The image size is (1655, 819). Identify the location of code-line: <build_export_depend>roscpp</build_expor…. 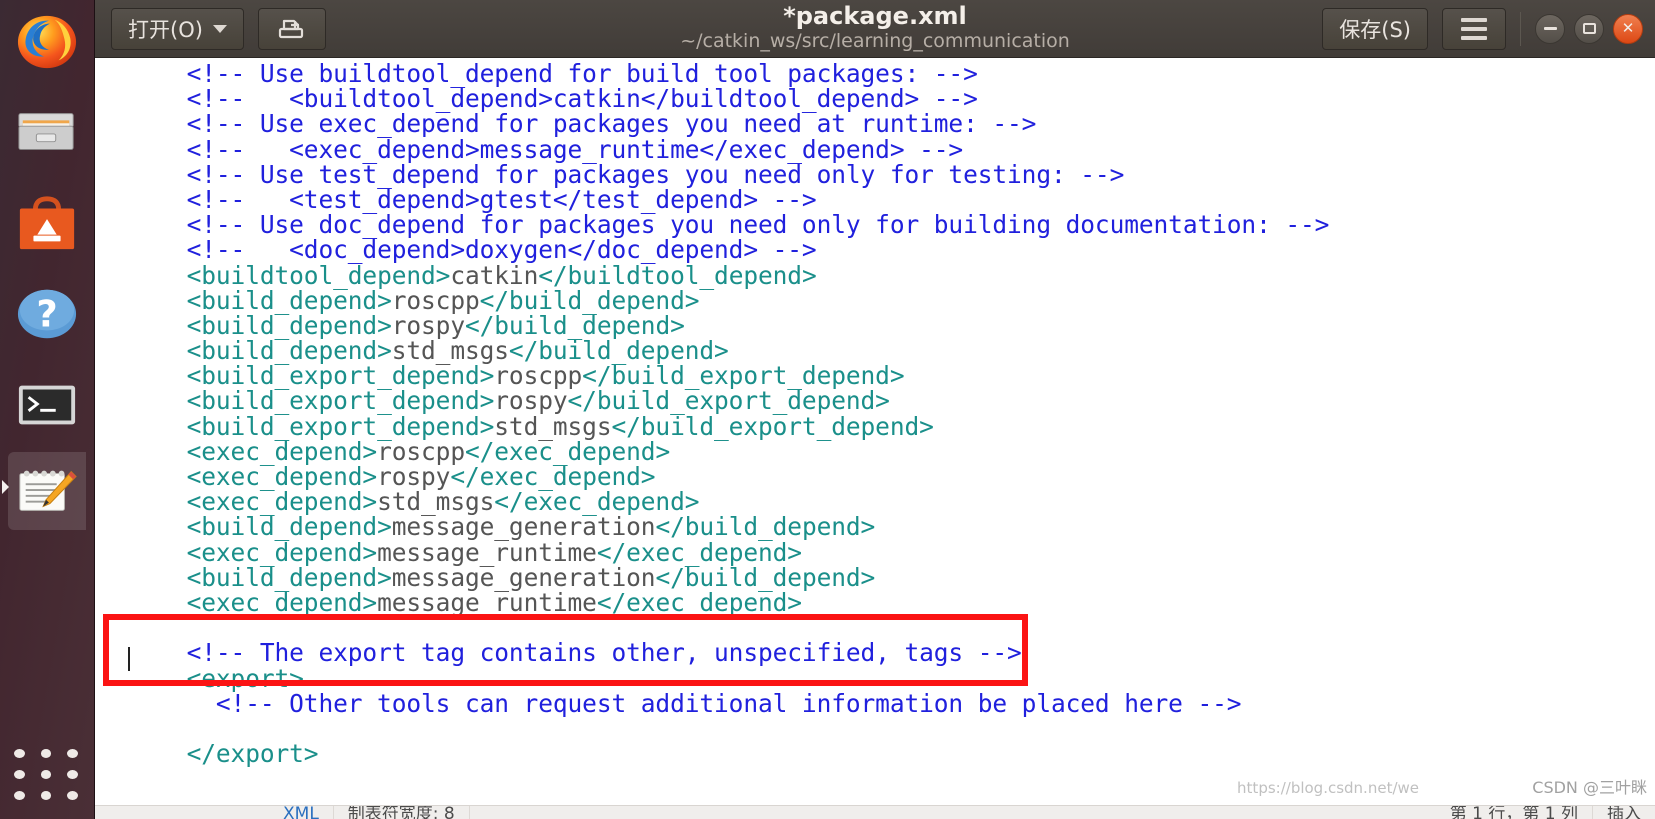
(891, 375).